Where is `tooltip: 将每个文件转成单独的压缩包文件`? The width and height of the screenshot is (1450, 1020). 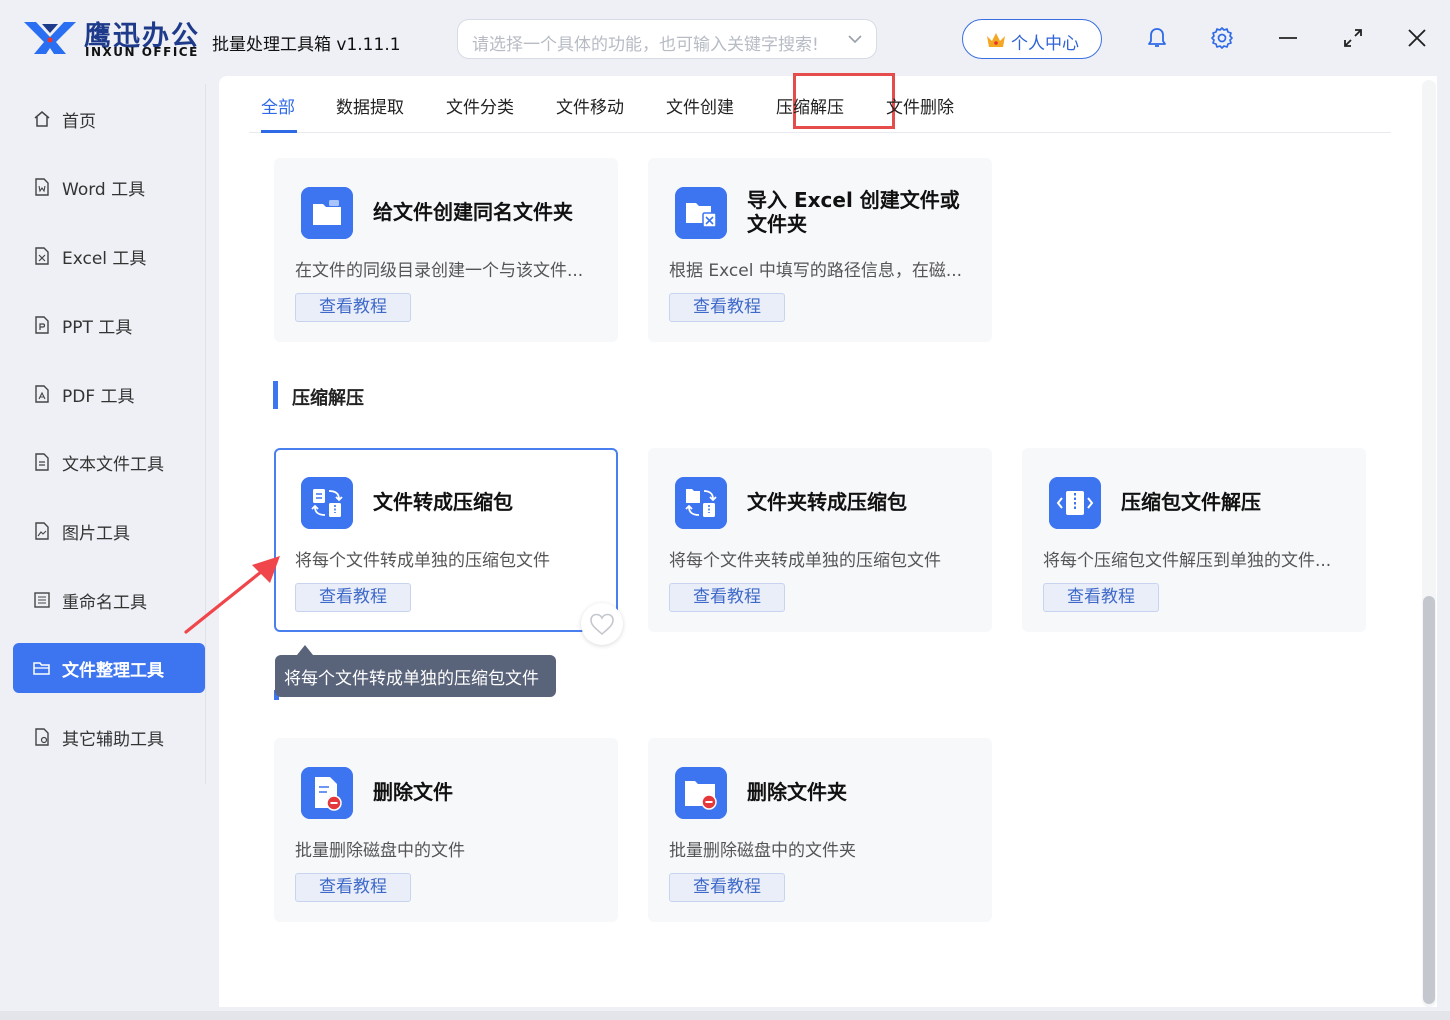
tooltip: 将每个文件转成单独的压缩包文件 is located at coordinates (415, 676).